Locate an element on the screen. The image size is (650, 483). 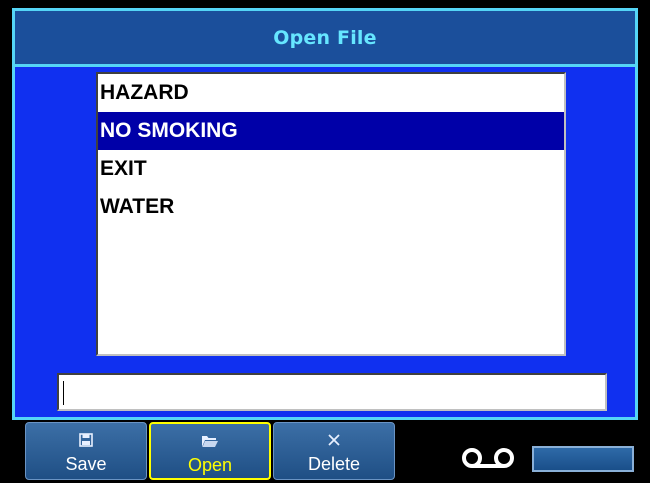
open-button: Open is located at coordinates (210, 451).